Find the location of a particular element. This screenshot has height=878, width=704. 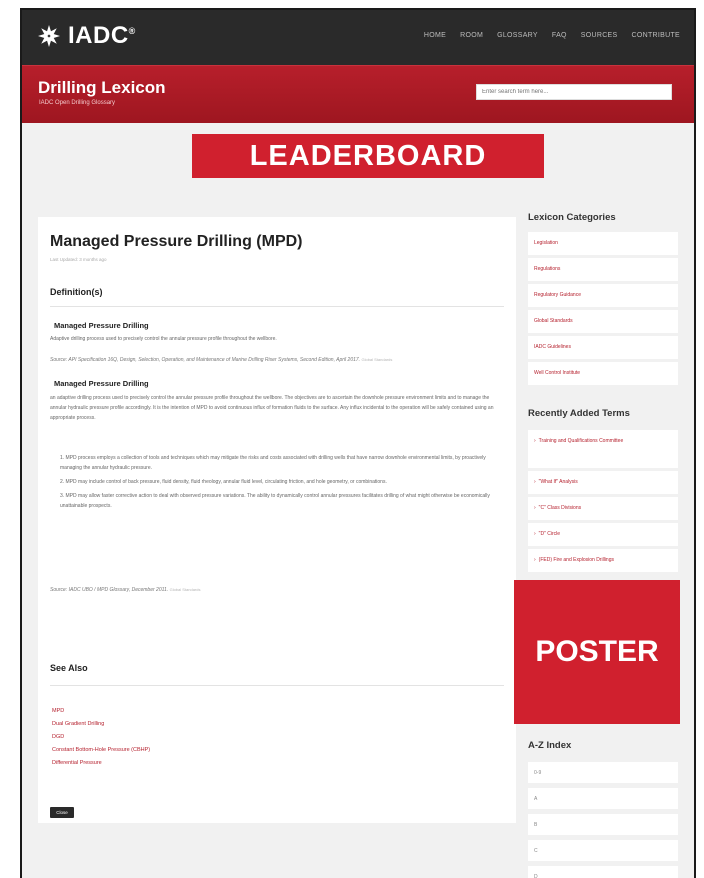

category-item: IADC Guidelines is located at coordinates (603, 347).